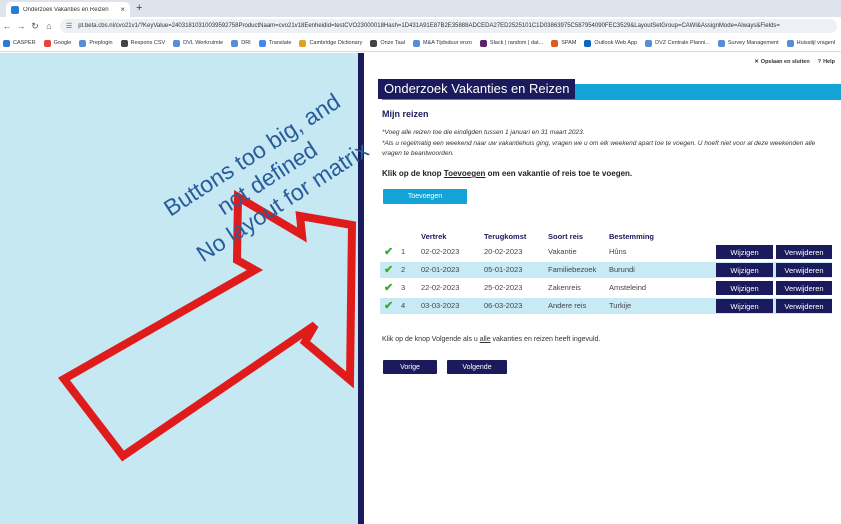  What do you see at coordinates (610, 43) in the screenshot?
I see `bookmark-item: Outlook Web App` at bounding box center [610, 43].